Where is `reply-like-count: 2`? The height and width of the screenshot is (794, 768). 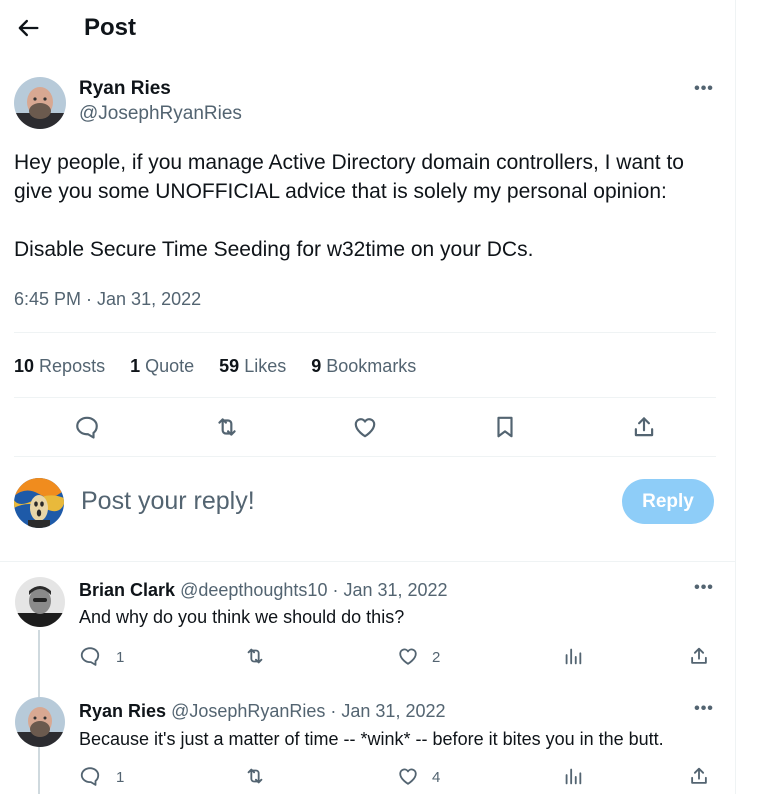
reply-like-count: 2 is located at coordinates (436, 657).